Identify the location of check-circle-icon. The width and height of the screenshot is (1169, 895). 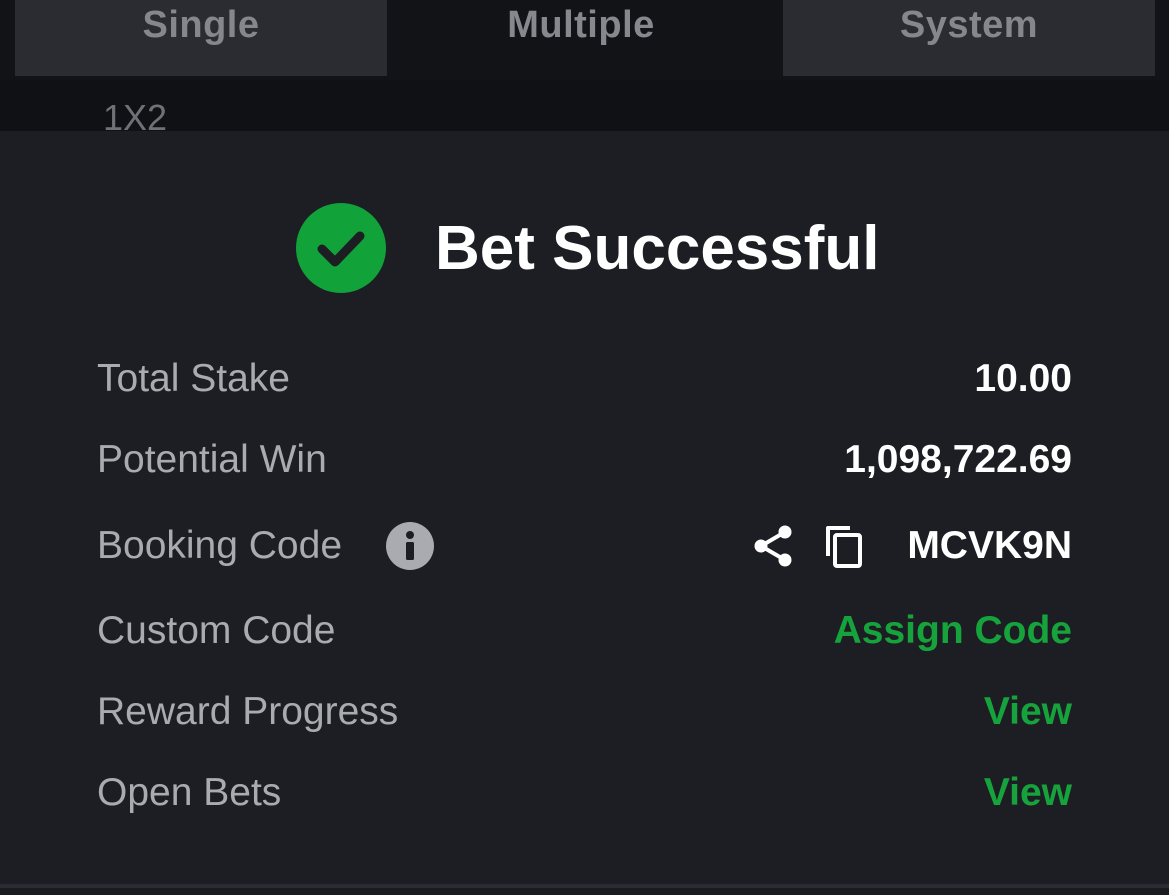
(341, 248).